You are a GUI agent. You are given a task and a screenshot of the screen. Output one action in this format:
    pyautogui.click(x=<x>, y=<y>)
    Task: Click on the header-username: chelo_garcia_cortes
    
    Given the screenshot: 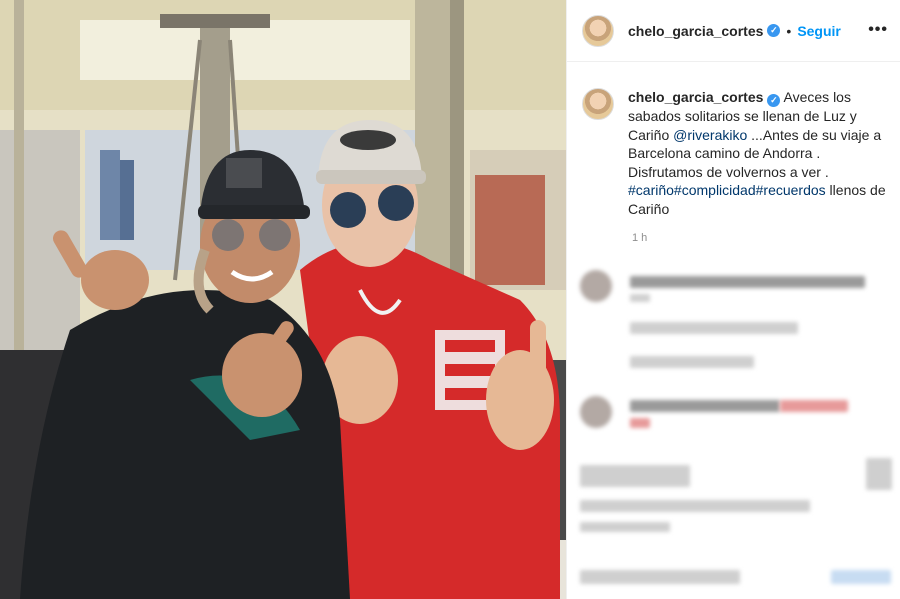 What is the action you would take?
    pyautogui.click(x=695, y=31)
    